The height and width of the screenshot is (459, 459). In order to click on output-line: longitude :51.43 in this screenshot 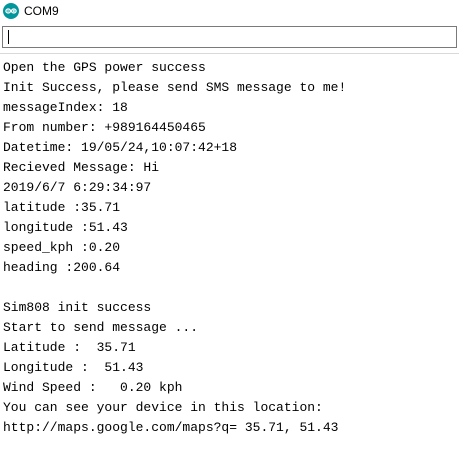, I will do `click(65, 227)`.